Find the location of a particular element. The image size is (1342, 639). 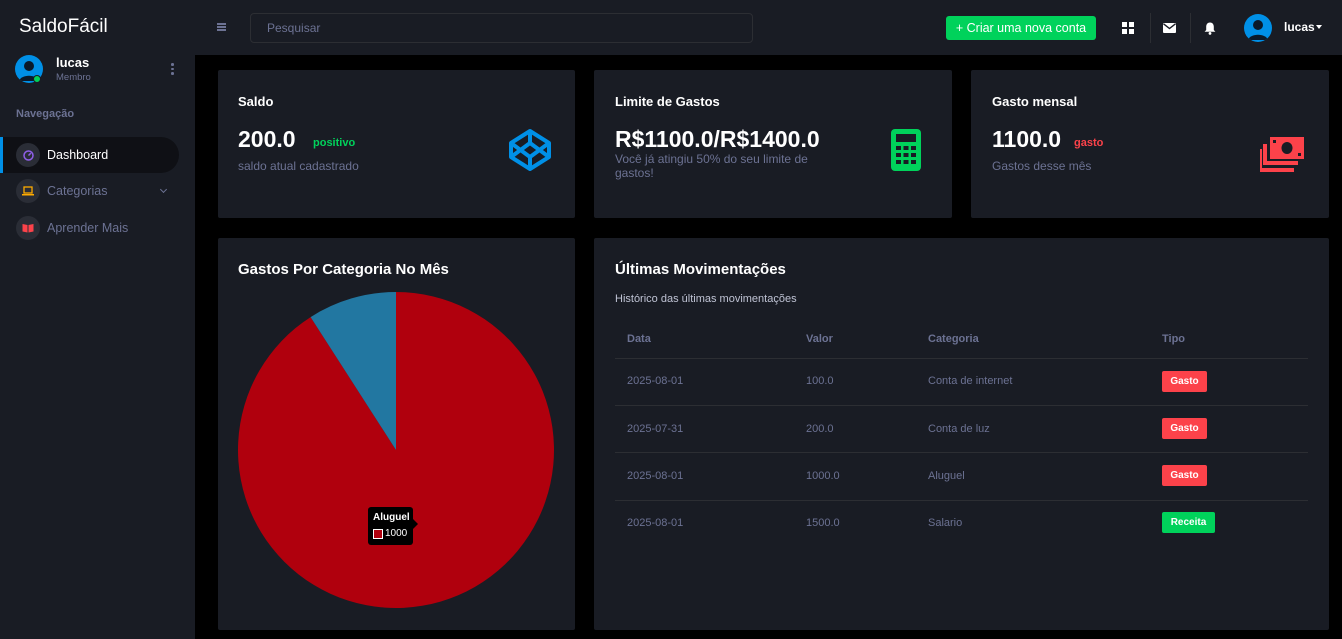

balance-value: 200.0 is located at coordinates (267, 139).